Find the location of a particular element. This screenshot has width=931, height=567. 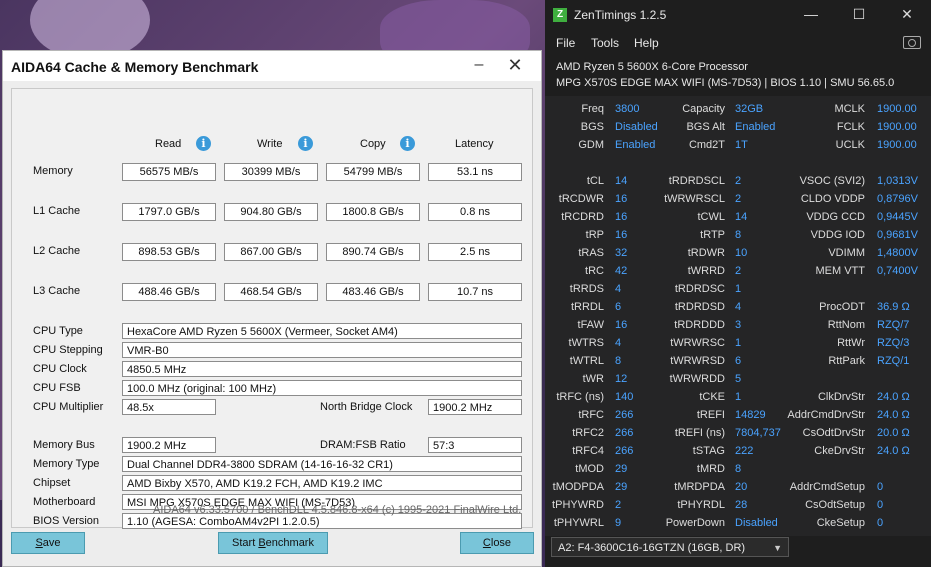

start-benchmark-button: Start Benchmark is located at coordinates (273, 543).